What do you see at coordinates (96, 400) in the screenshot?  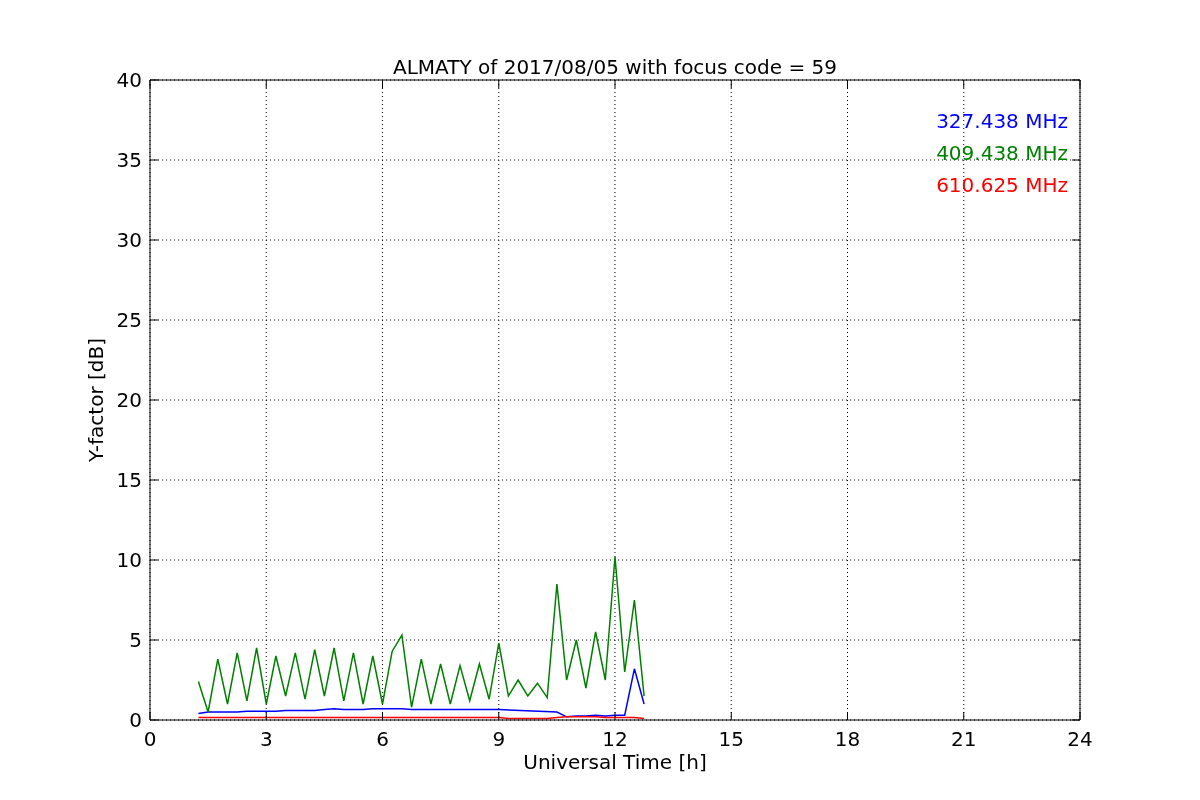 I see `y-axis-label: Y-factor [dB]` at bounding box center [96, 400].